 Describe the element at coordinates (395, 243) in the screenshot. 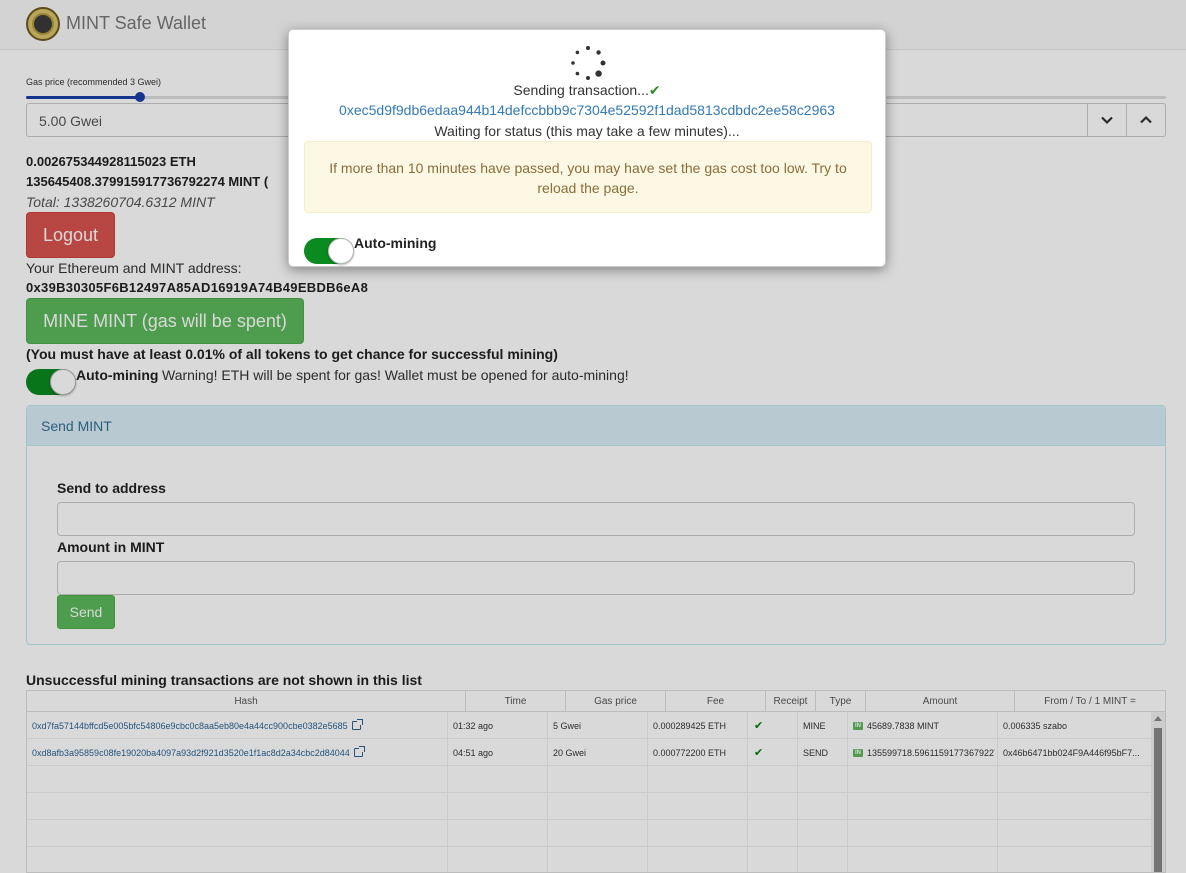

I see `modal-automining-label: Auto-mining` at that location.